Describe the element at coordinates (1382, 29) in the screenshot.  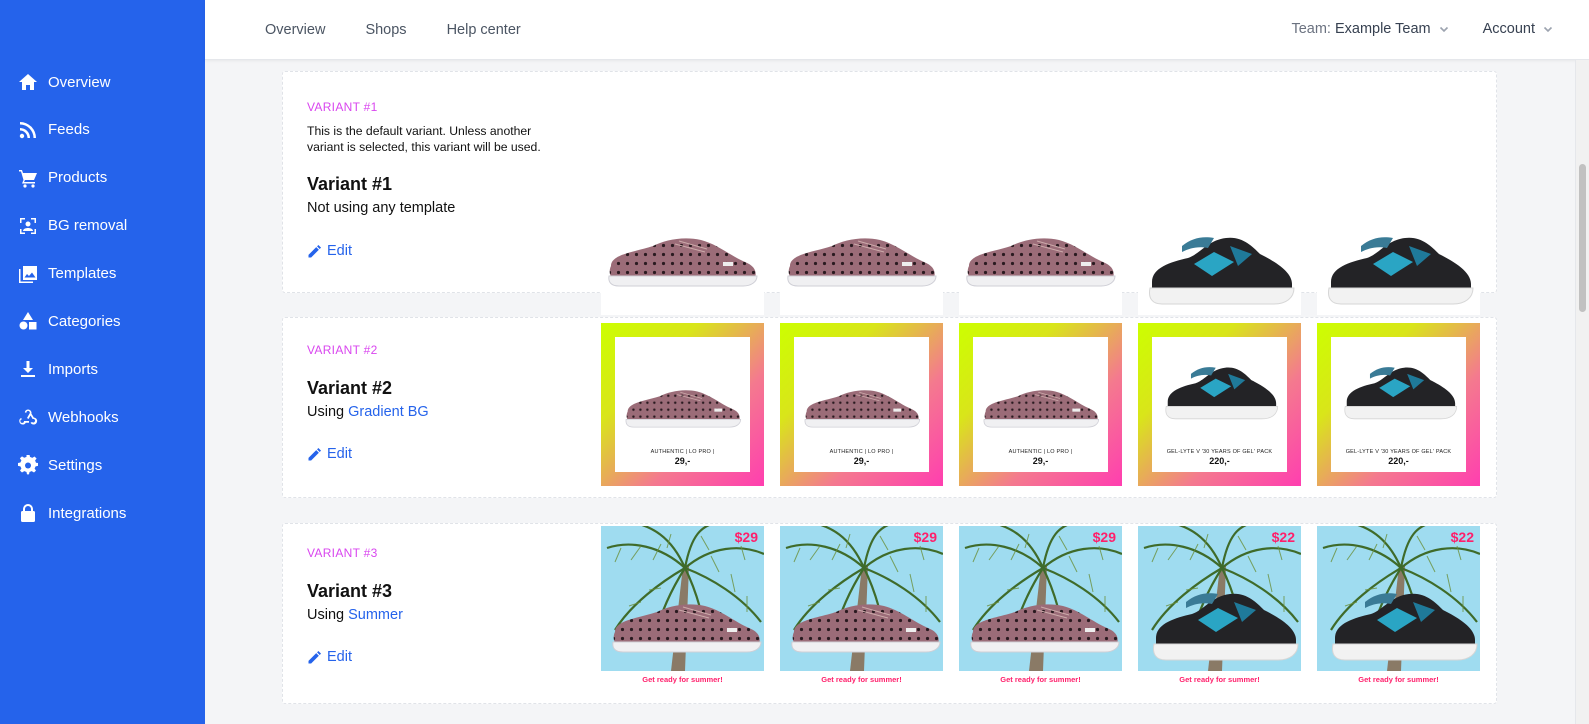
I see `team-value: Example Team` at that location.